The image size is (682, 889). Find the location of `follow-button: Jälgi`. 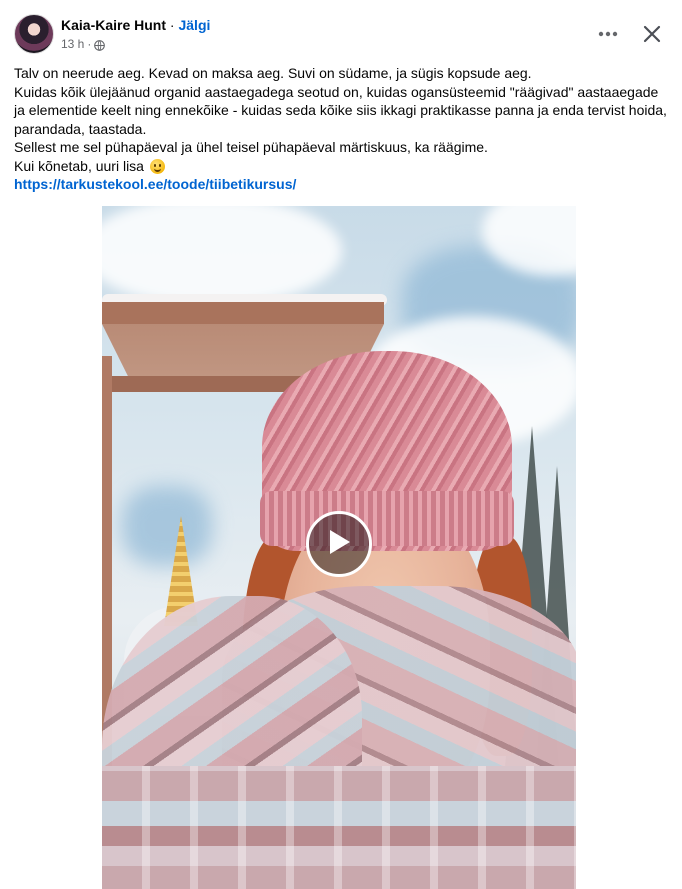

follow-button: Jälgi is located at coordinates (194, 25).